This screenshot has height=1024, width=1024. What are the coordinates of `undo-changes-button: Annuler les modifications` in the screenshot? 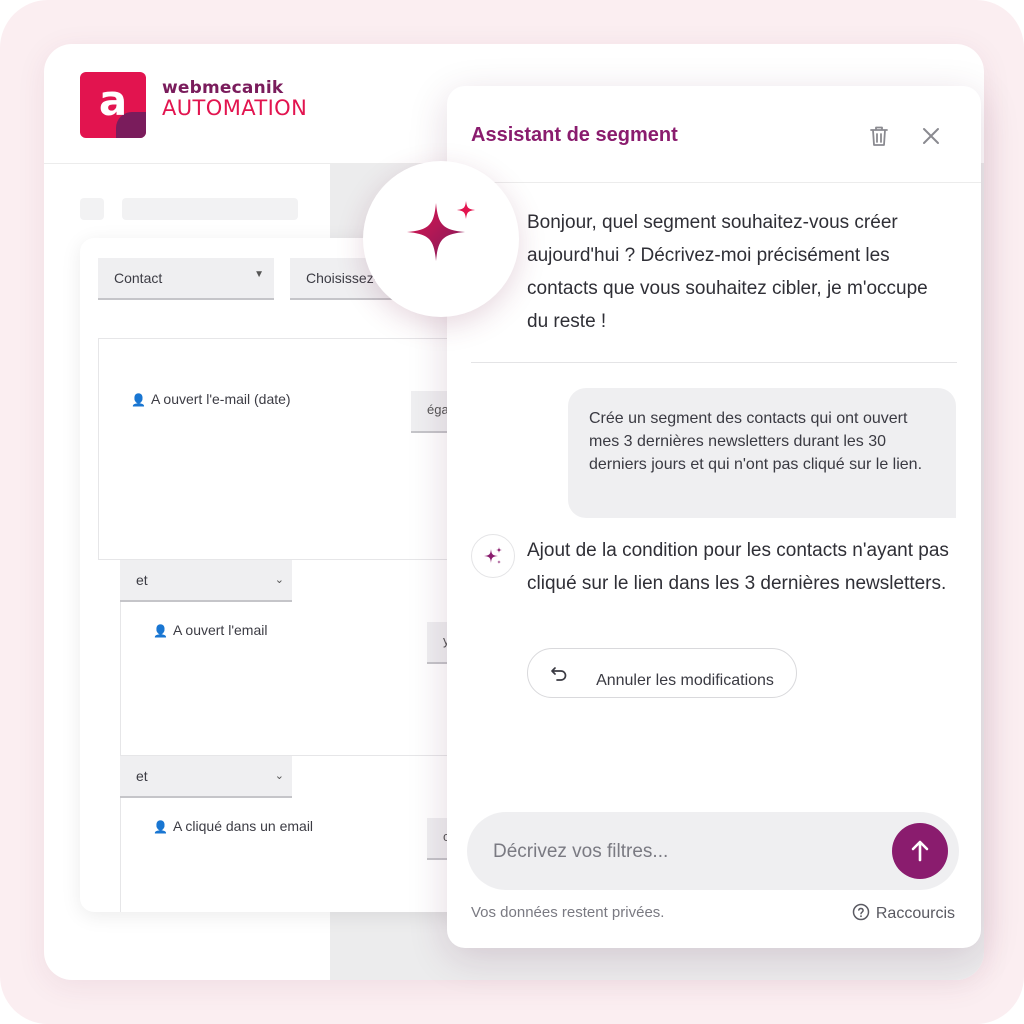 It's located at (662, 673).